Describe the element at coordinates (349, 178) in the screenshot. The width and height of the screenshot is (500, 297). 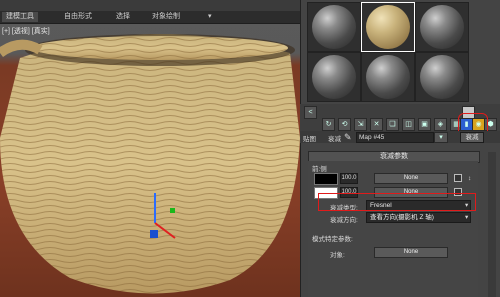
I see `front-amount-spinner: 100.0` at that location.